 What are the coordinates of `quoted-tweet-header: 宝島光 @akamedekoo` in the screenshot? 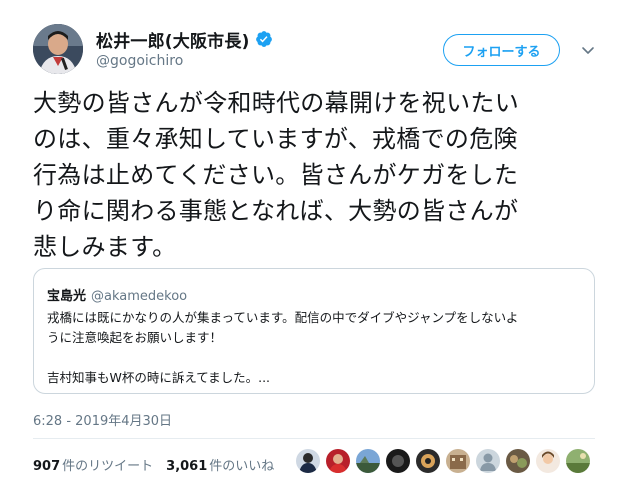 It's located at (117, 294).